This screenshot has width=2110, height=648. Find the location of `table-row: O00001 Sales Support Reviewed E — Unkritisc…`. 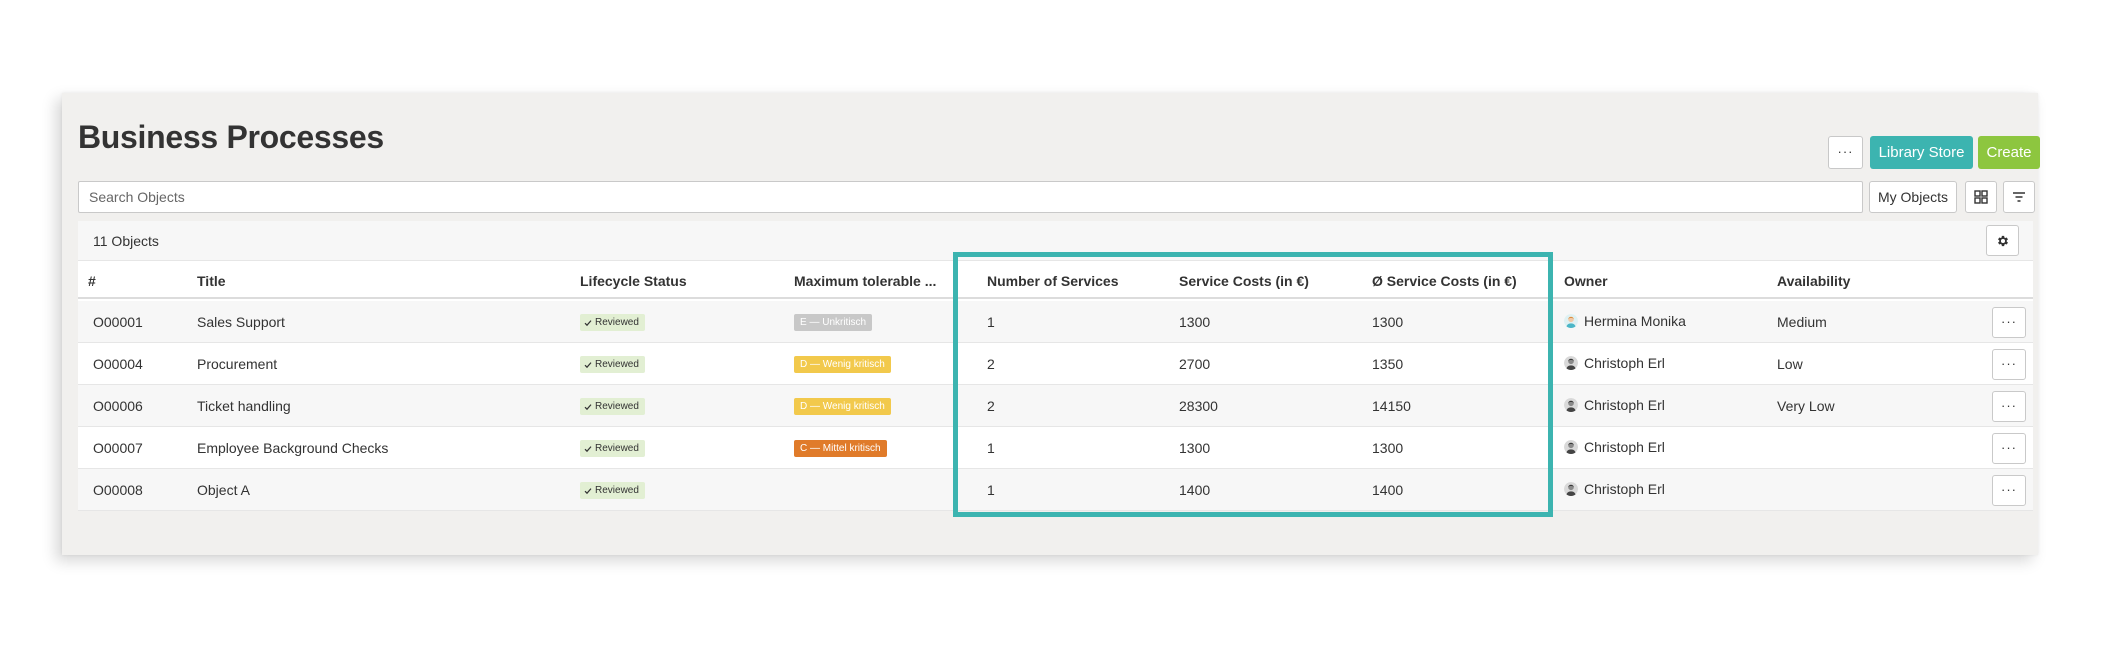

table-row: O00001 Sales Support Reviewed E — Unkritisc… is located at coordinates (1055, 322).